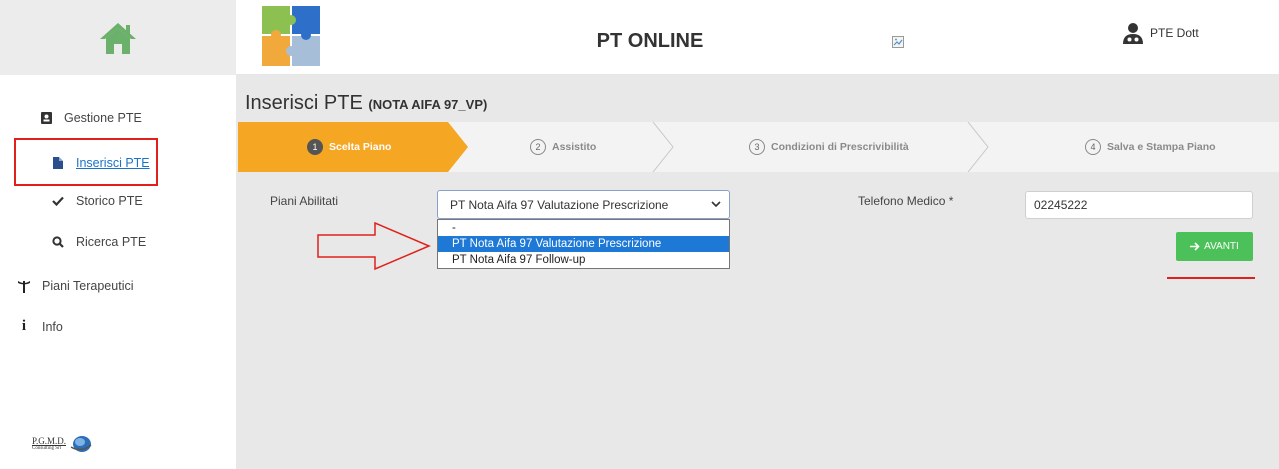 This screenshot has width=1279, height=469. What do you see at coordinates (1174, 33) in the screenshot?
I see `user-name: PTE Dott` at bounding box center [1174, 33].